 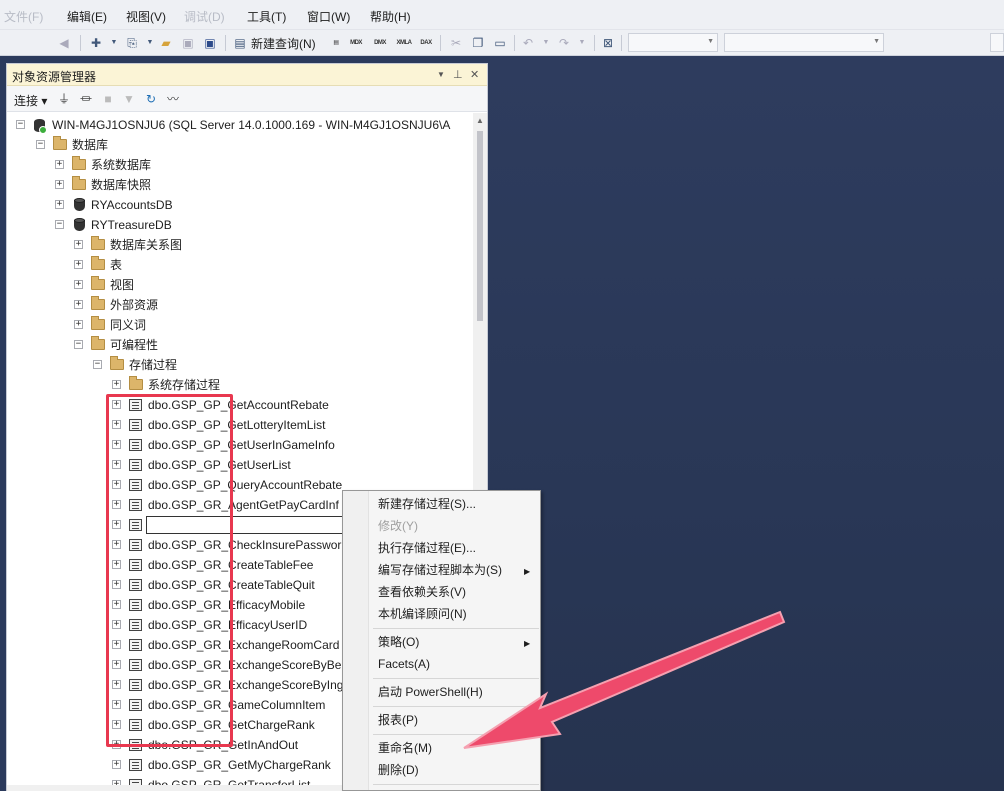 I want to click on pin-icon: ⊥, so click(x=458, y=74).